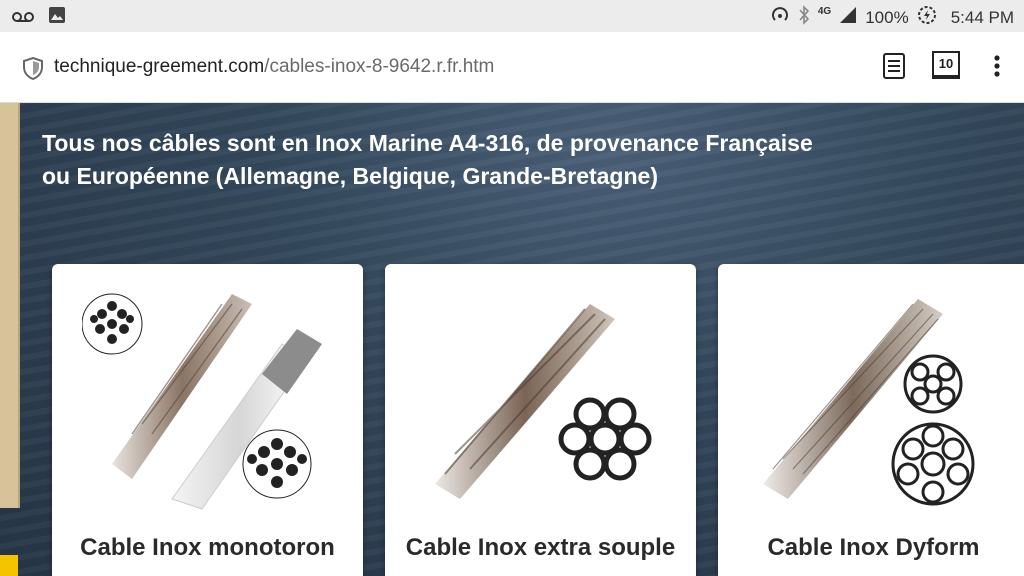  Describe the element at coordinates (997, 68) in the screenshot. I see `more-menu-icon` at that location.